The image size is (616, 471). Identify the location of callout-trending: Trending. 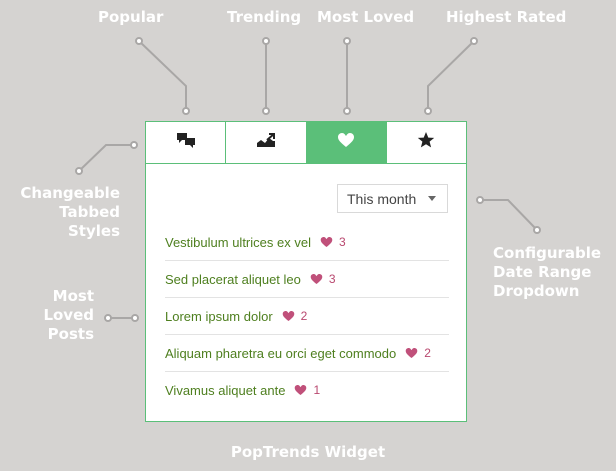
(264, 17).